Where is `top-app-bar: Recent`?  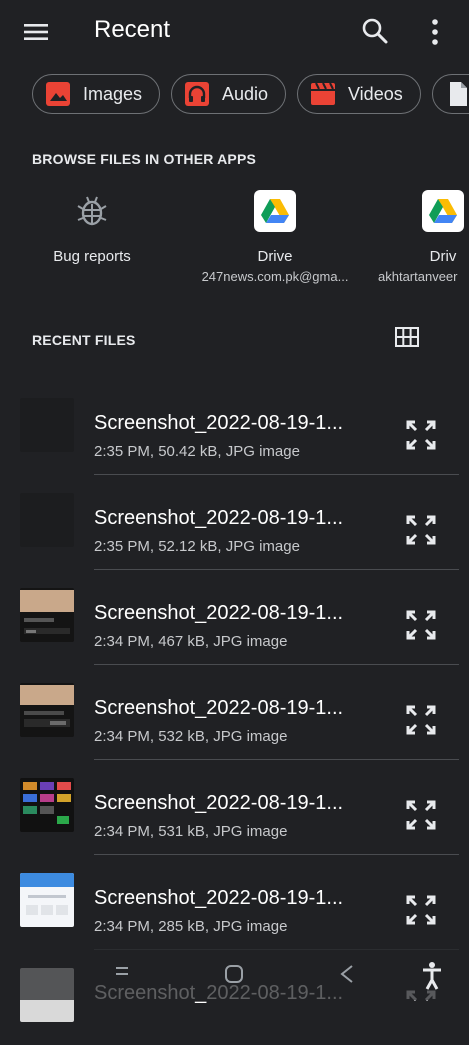 top-app-bar: Recent is located at coordinates (234, 32).